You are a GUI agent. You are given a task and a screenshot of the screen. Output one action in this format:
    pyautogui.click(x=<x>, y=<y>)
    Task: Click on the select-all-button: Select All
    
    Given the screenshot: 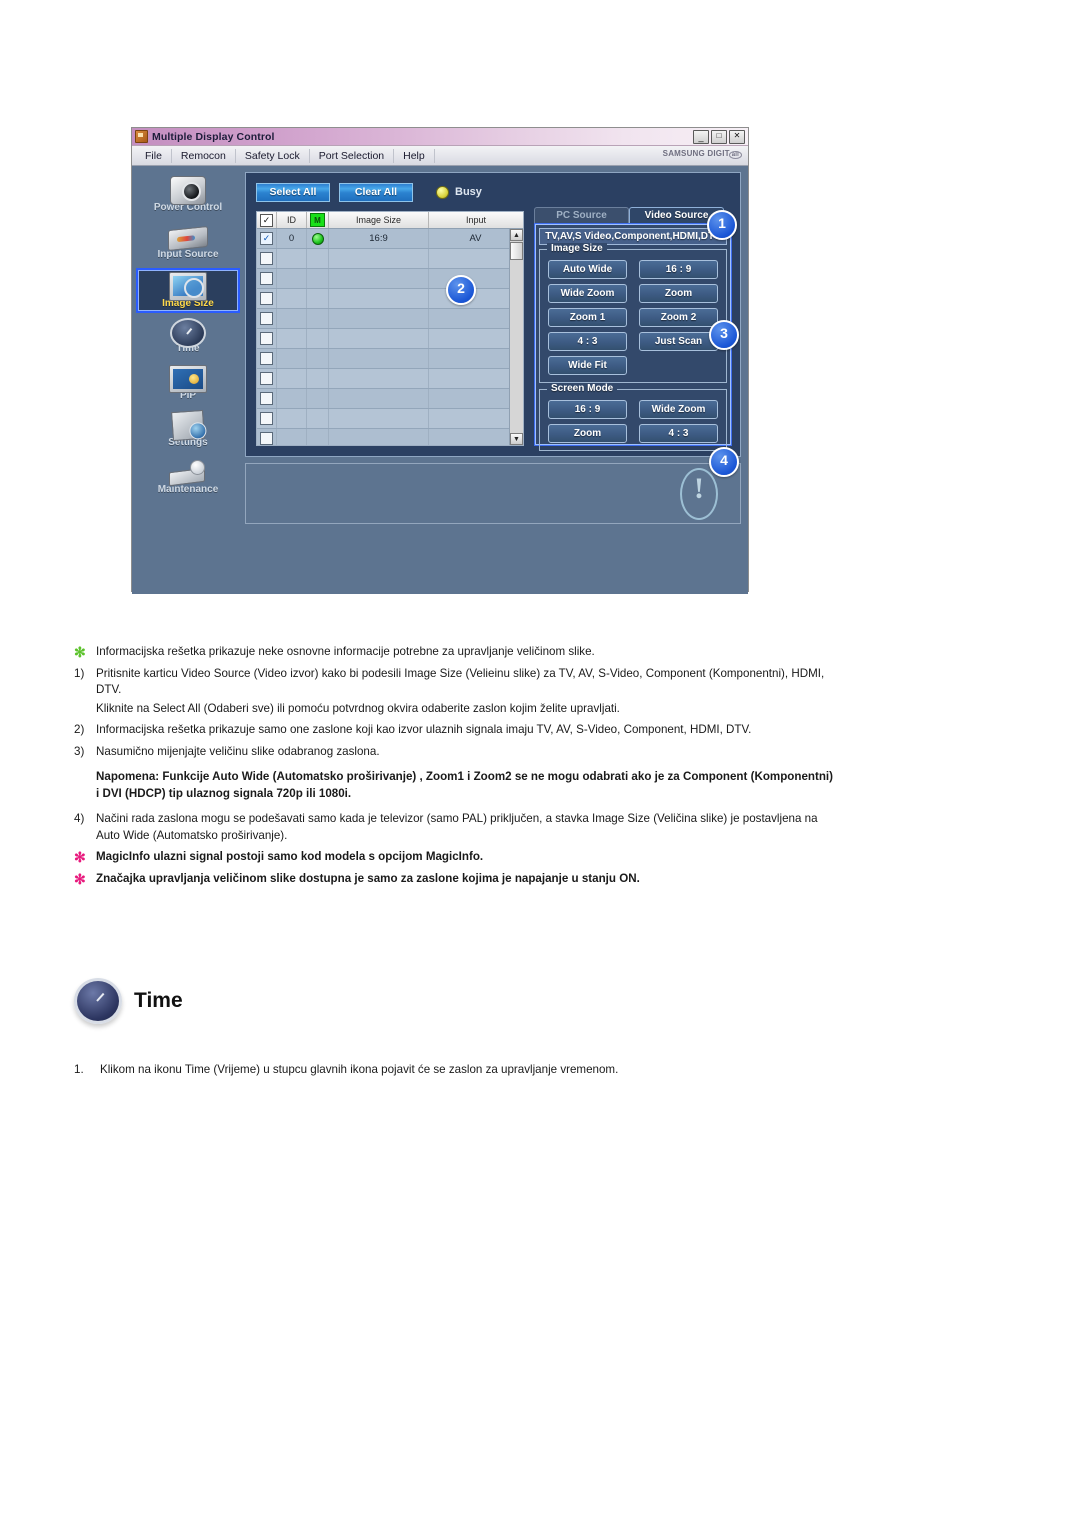 What is the action you would take?
    pyautogui.click(x=293, y=192)
    